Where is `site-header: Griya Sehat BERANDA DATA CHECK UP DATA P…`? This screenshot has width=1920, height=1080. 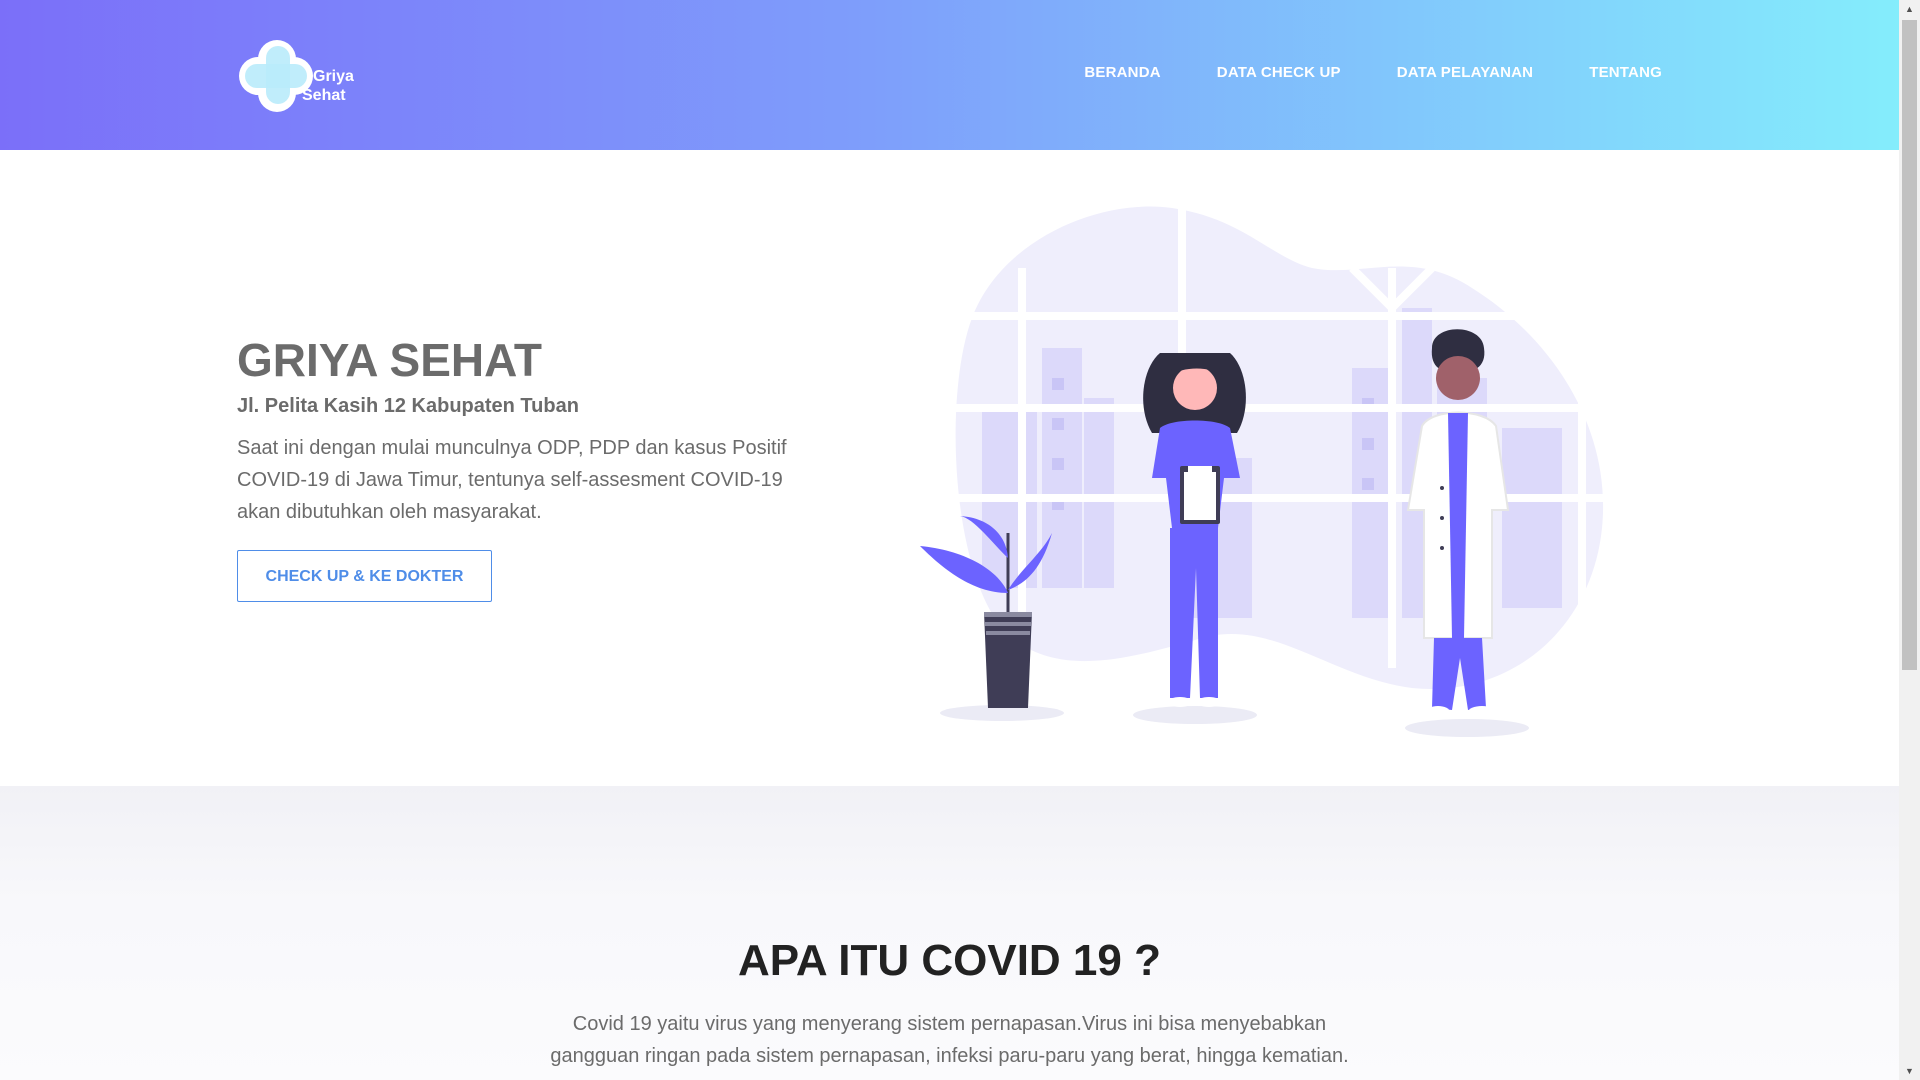 site-header: Griya Sehat BERANDA DATA CHECK UP DATA P… is located at coordinates (949, 75).